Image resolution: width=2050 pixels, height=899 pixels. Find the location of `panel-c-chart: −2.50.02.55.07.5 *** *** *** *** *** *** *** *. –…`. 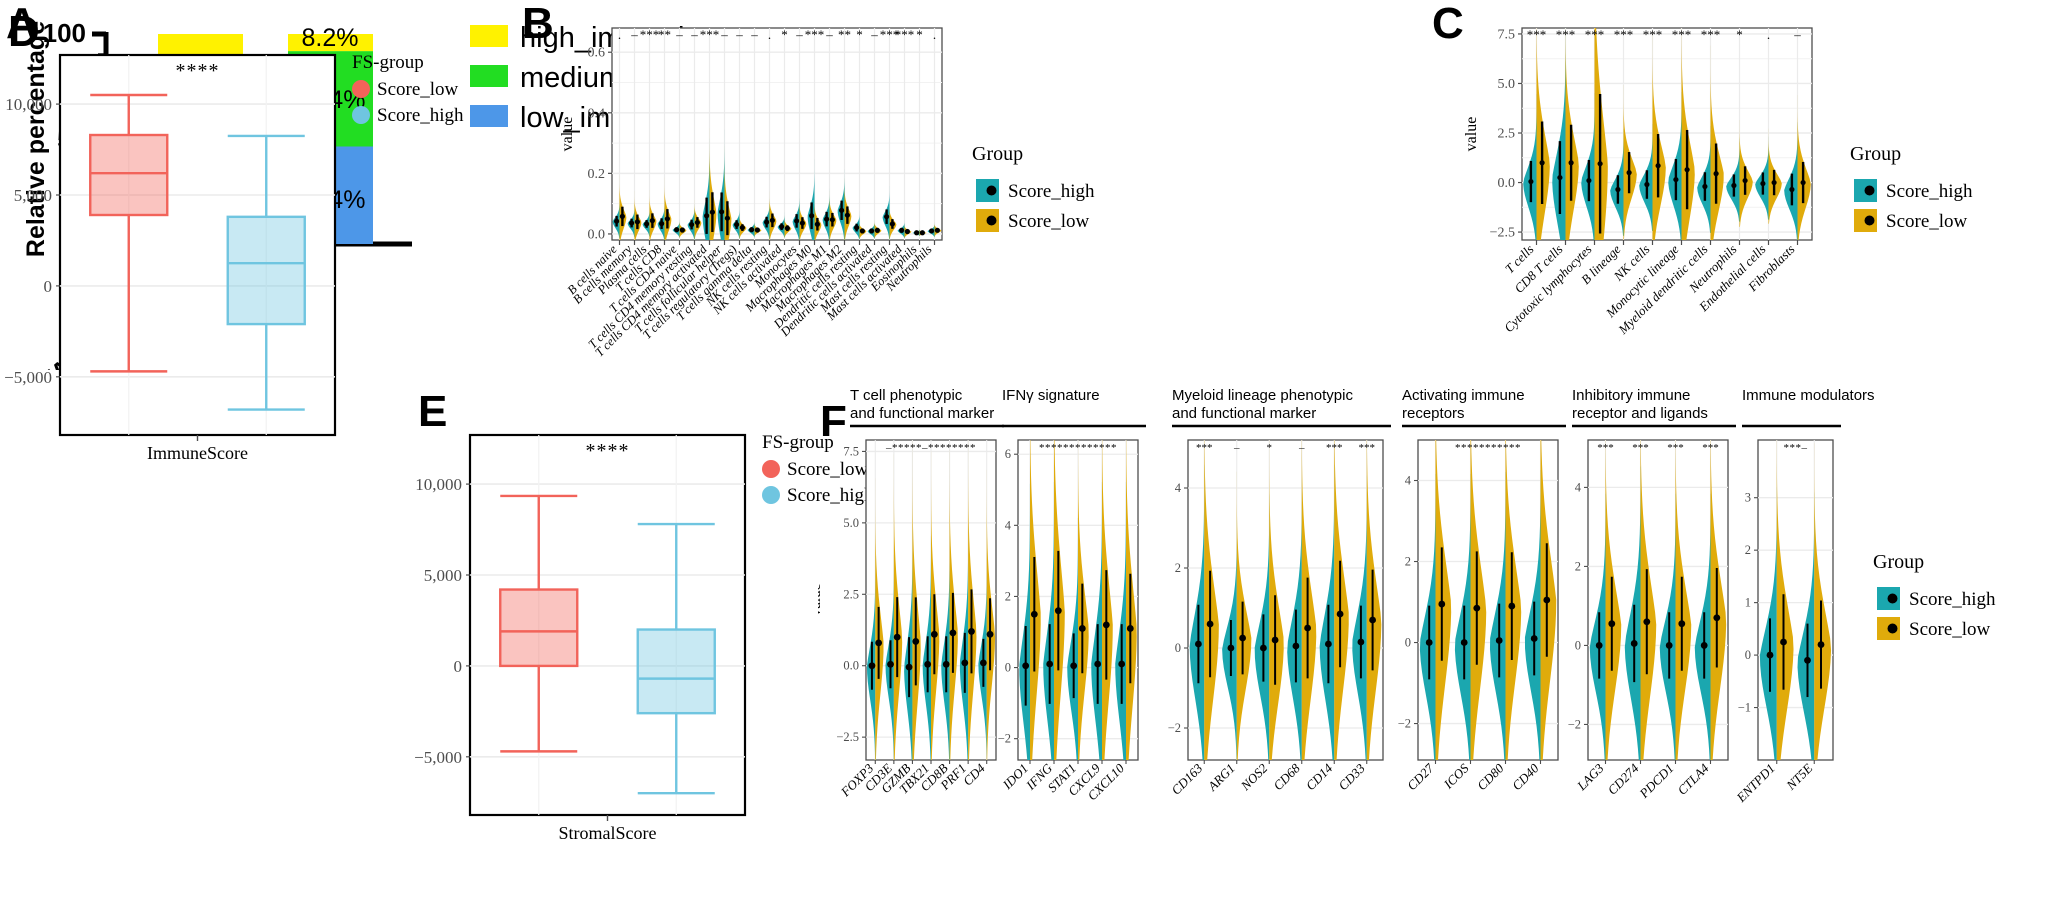

panel-c-chart: −2.50.02.55.07.5 *** *** *** *** *** *** *** *. –… is located at coordinates (1718, 182).